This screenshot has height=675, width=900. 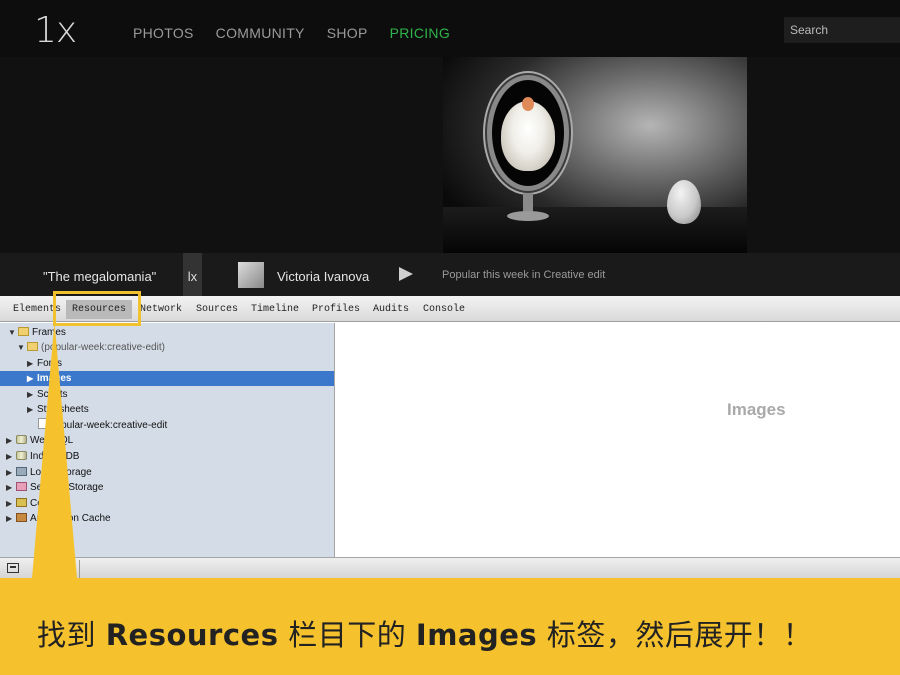 I want to click on tab-timeline: Timeline, so click(x=275, y=309).